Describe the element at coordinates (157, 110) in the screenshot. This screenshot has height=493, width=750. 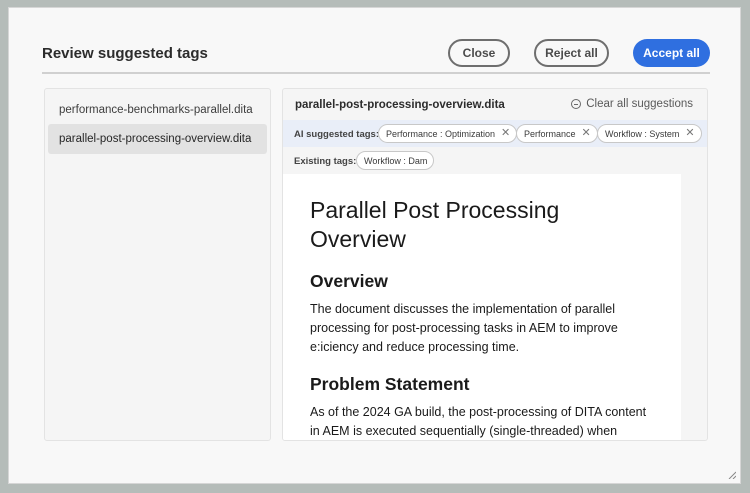
I see `file-list-item: performance-benchmarks-parallel.dita` at that location.